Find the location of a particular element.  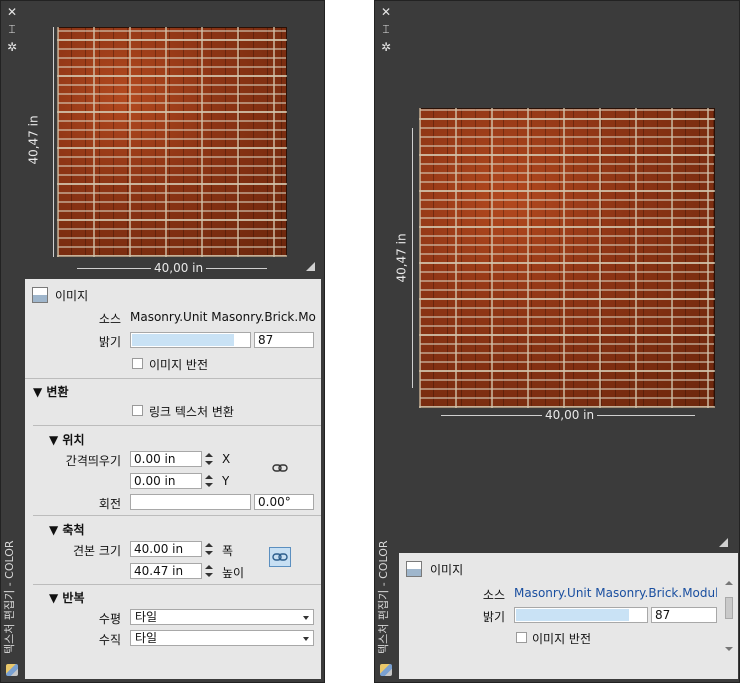

horizontal-repeat-select: 타일 is located at coordinates (222, 617).